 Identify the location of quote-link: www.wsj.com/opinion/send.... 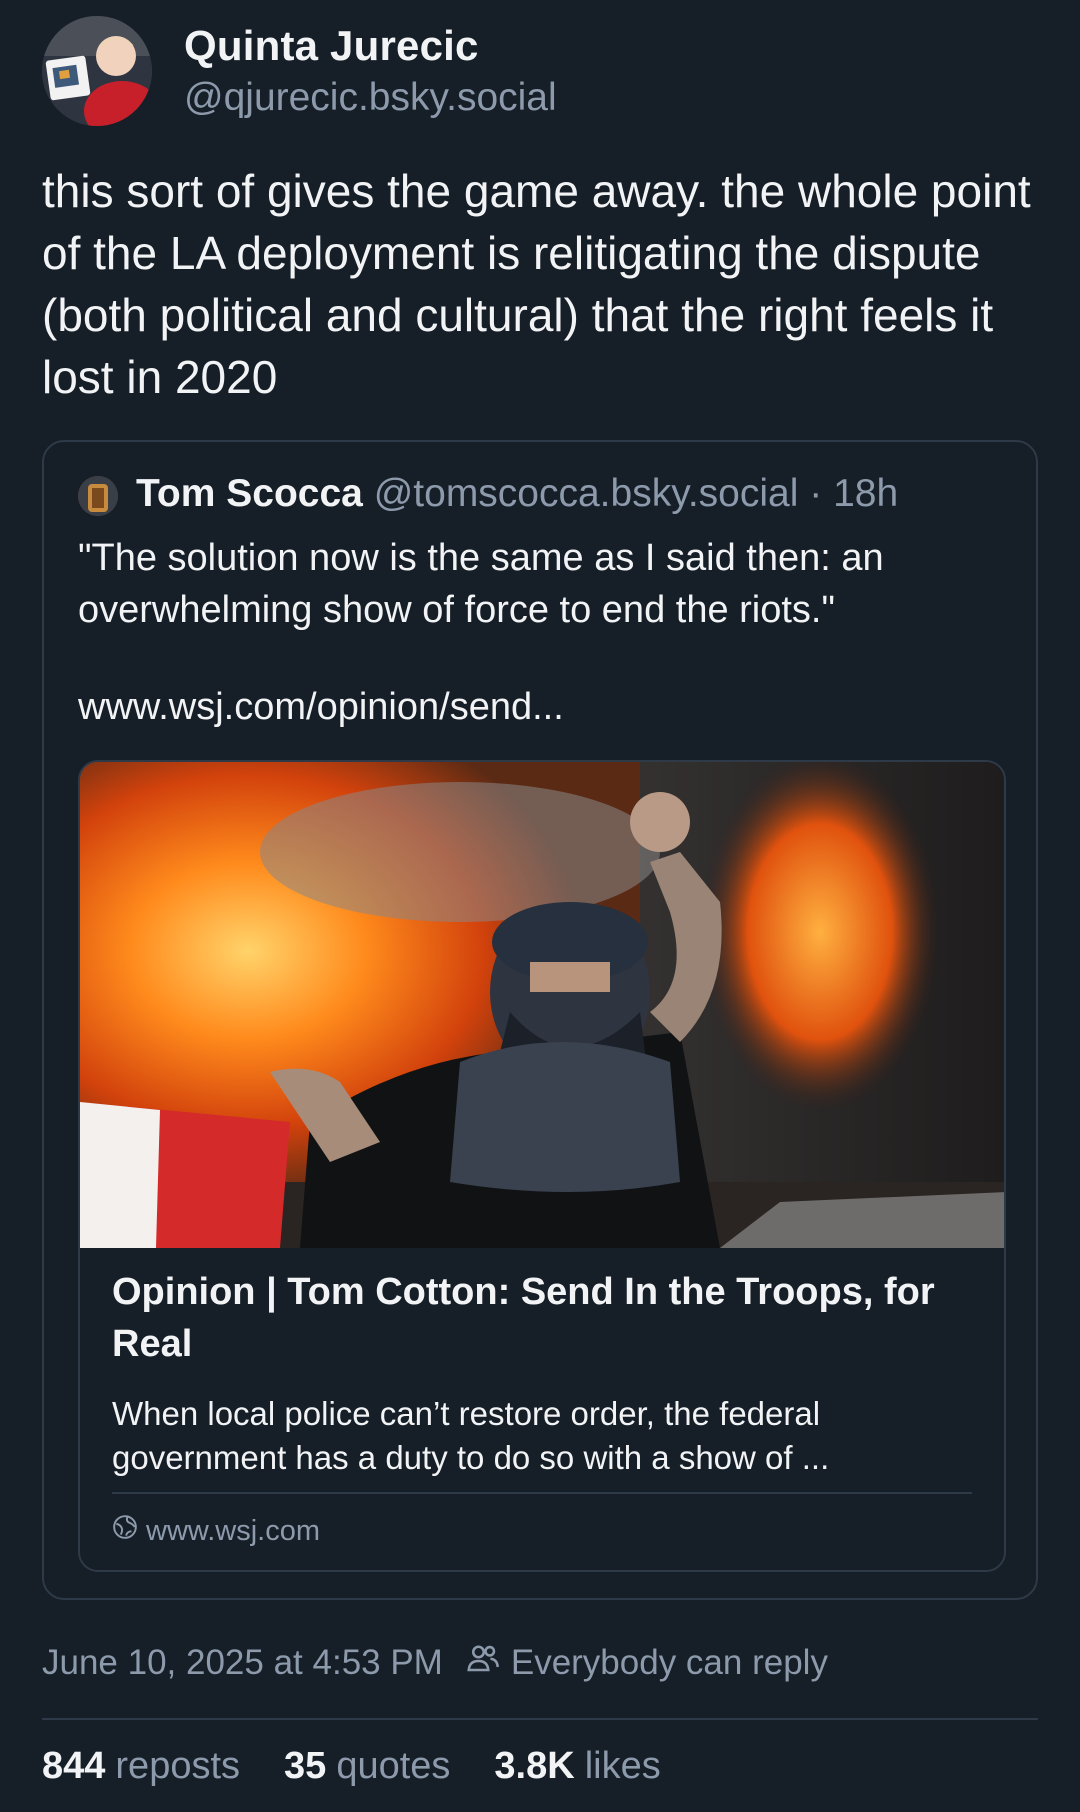
(321, 707).